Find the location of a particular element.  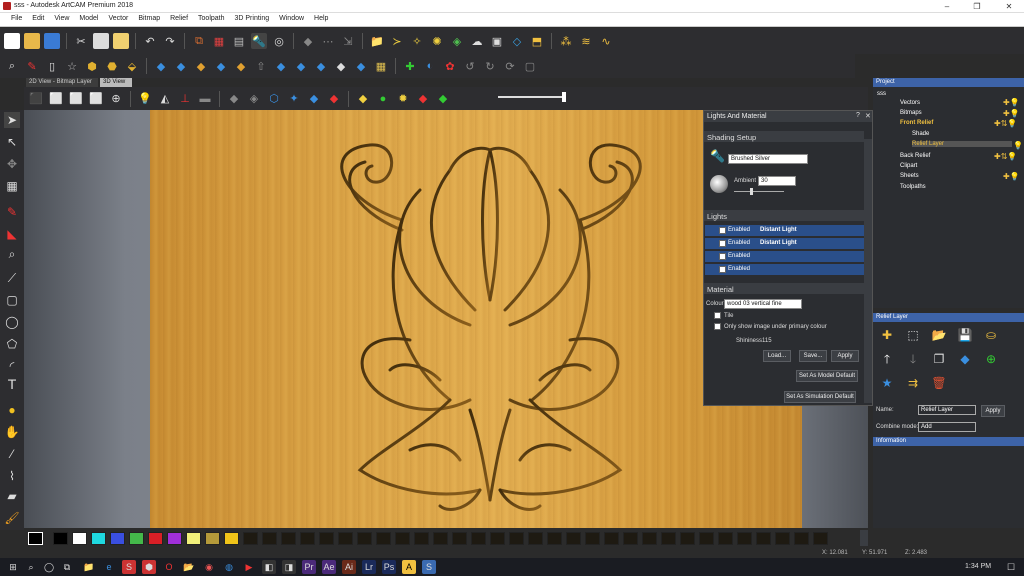

rotate-icon: ⟳ is located at coordinates (510, 66).